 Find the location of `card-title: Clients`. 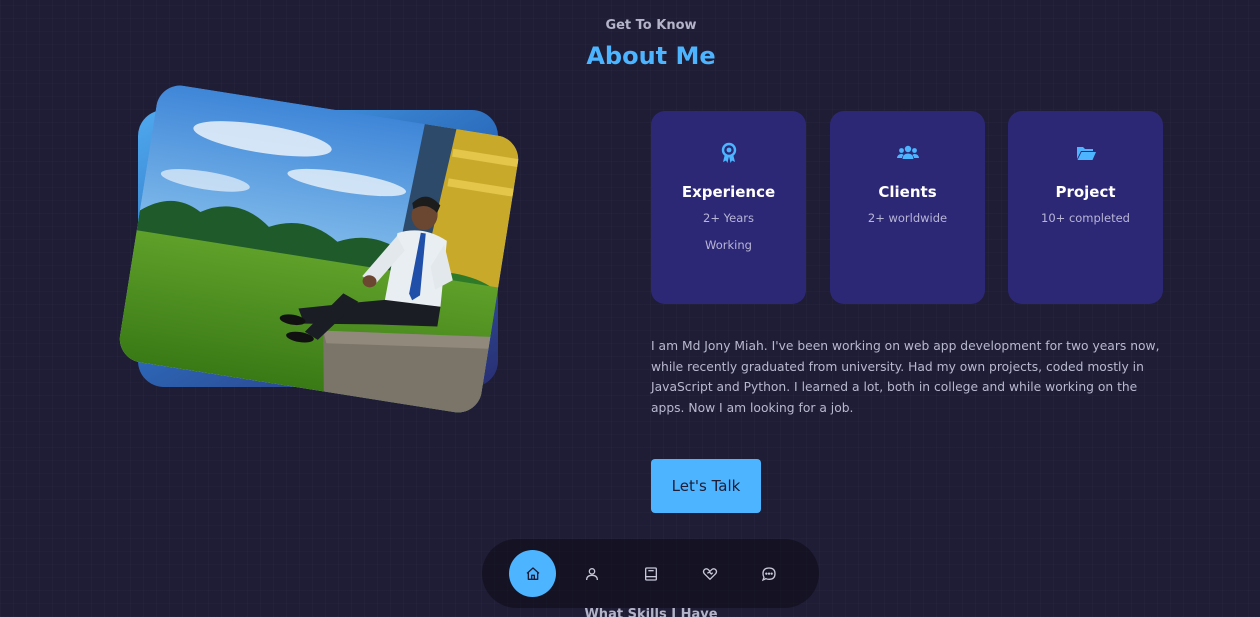

card-title: Clients is located at coordinates (907, 192).